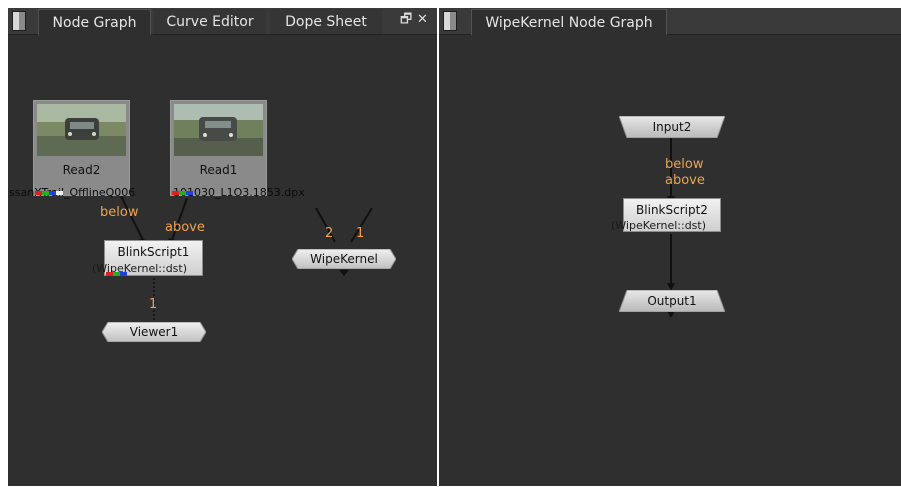 The image size is (901, 487). Describe the element at coordinates (153, 252) in the screenshot. I see `blinkscript1-label: BlinkScript1` at that location.